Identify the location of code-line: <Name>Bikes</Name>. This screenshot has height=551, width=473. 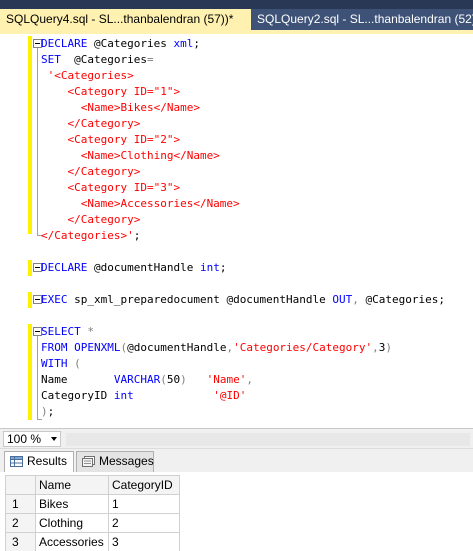
(257, 108).